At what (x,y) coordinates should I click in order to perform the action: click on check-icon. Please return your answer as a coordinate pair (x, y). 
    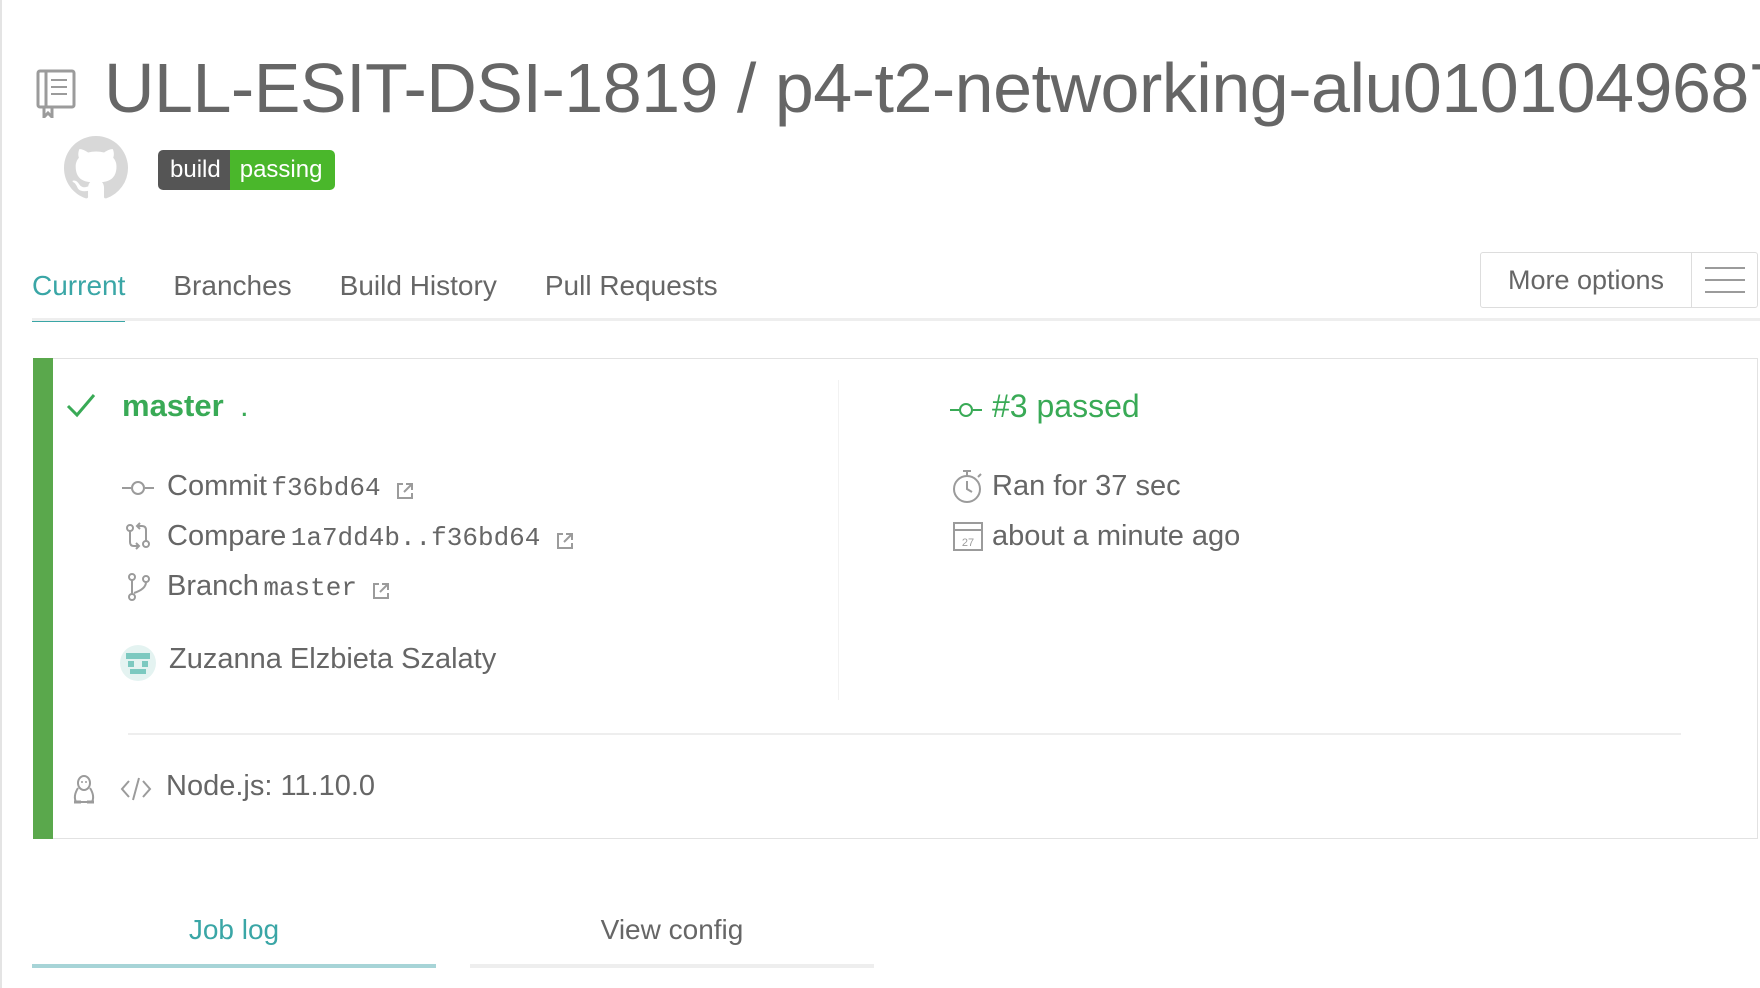
    Looking at the image, I should click on (81, 406).